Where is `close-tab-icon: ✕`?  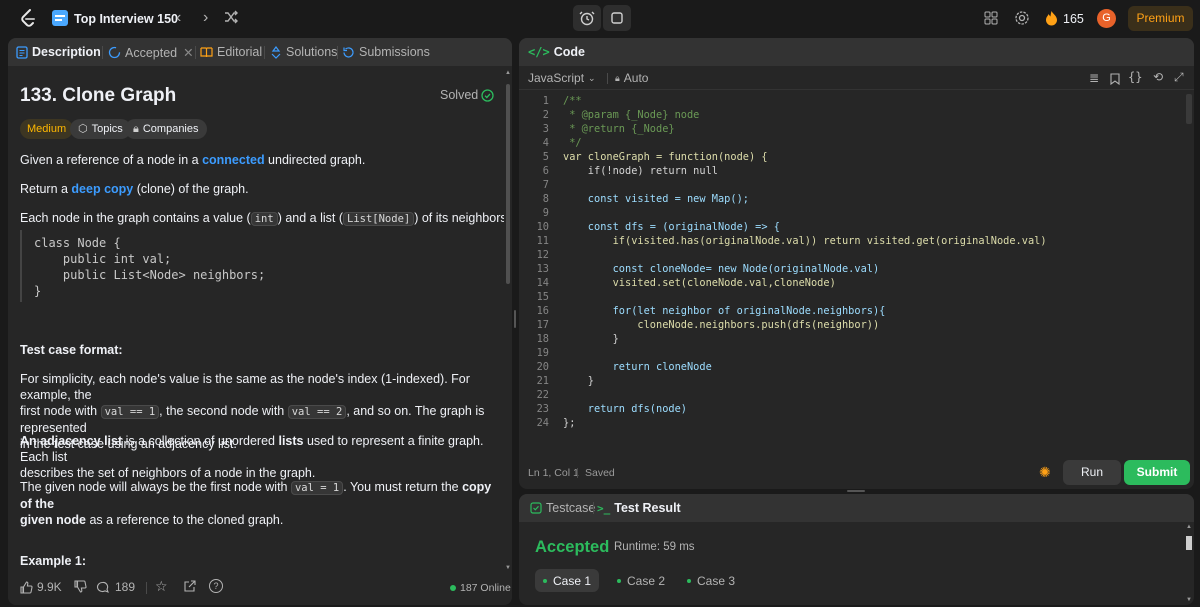
close-tab-icon: ✕ is located at coordinates (188, 52).